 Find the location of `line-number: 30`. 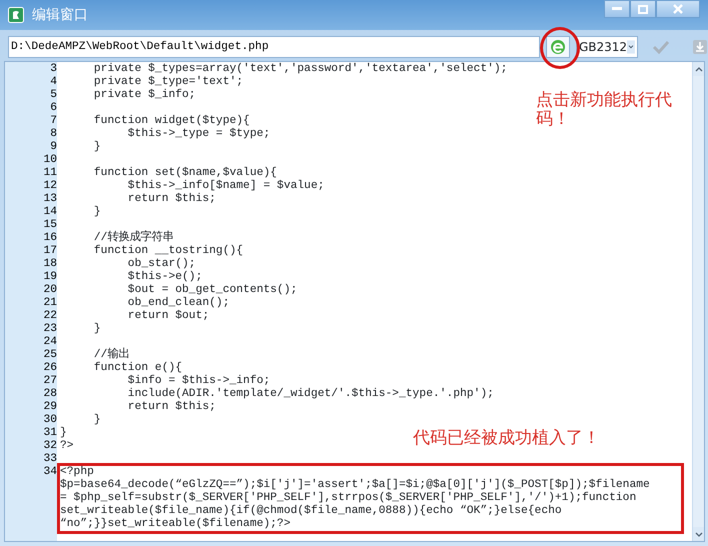

line-number: 30 is located at coordinates (49, 420).